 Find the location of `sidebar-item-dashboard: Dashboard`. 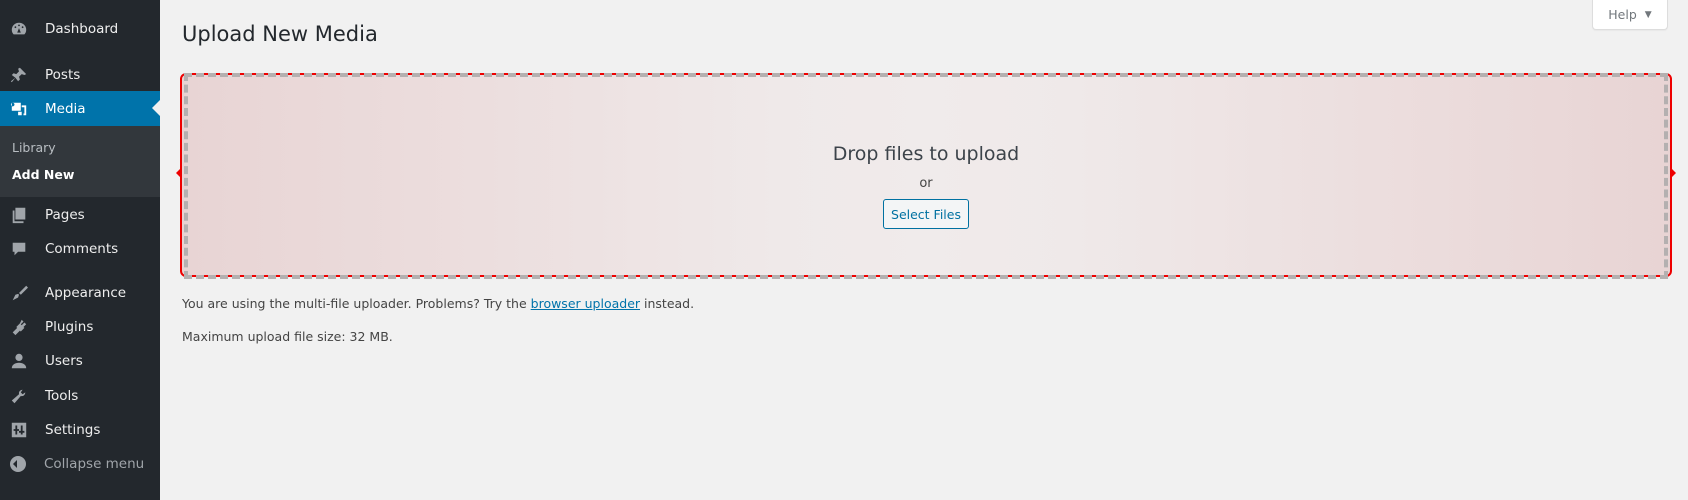

sidebar-item-dashboard: Dashboard is located at coordinates (80, 29).